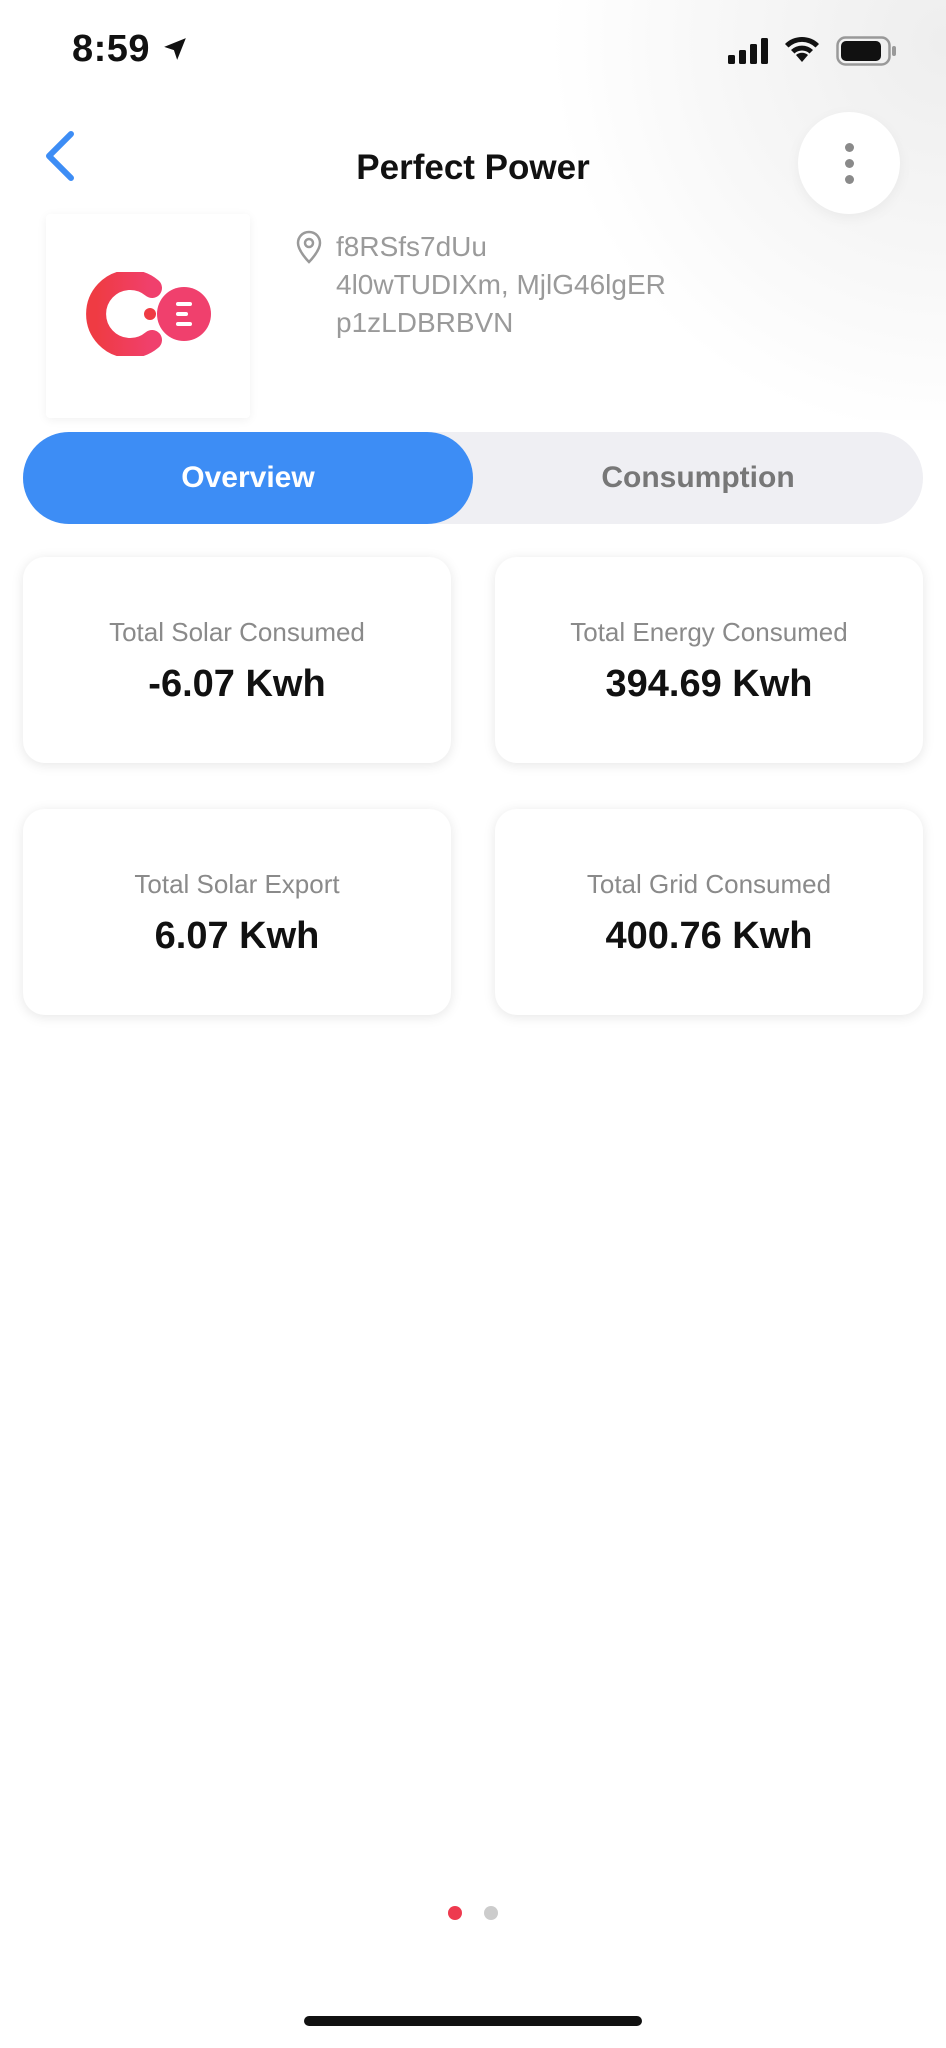  I want to click on map-pin-icon, so click(309, 249).